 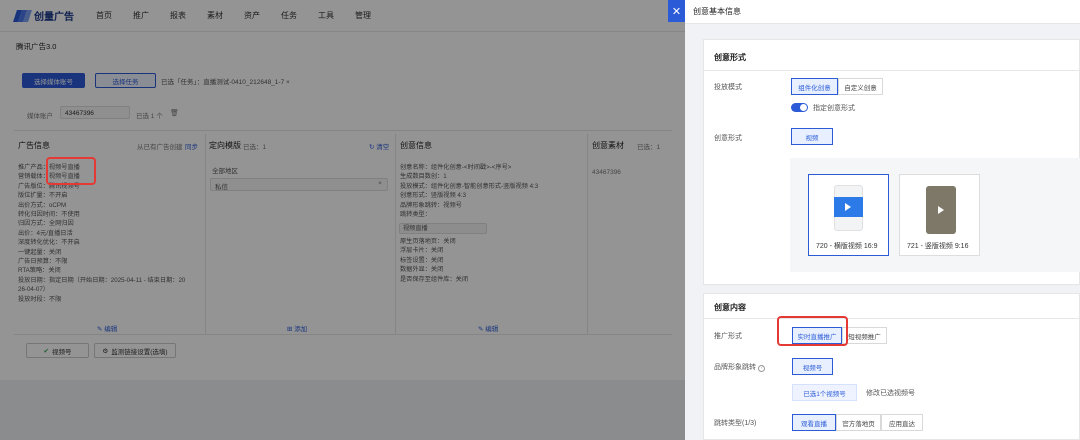 I want to click on delivery-mode-label: 投放模式, so click(x=728, y=87).